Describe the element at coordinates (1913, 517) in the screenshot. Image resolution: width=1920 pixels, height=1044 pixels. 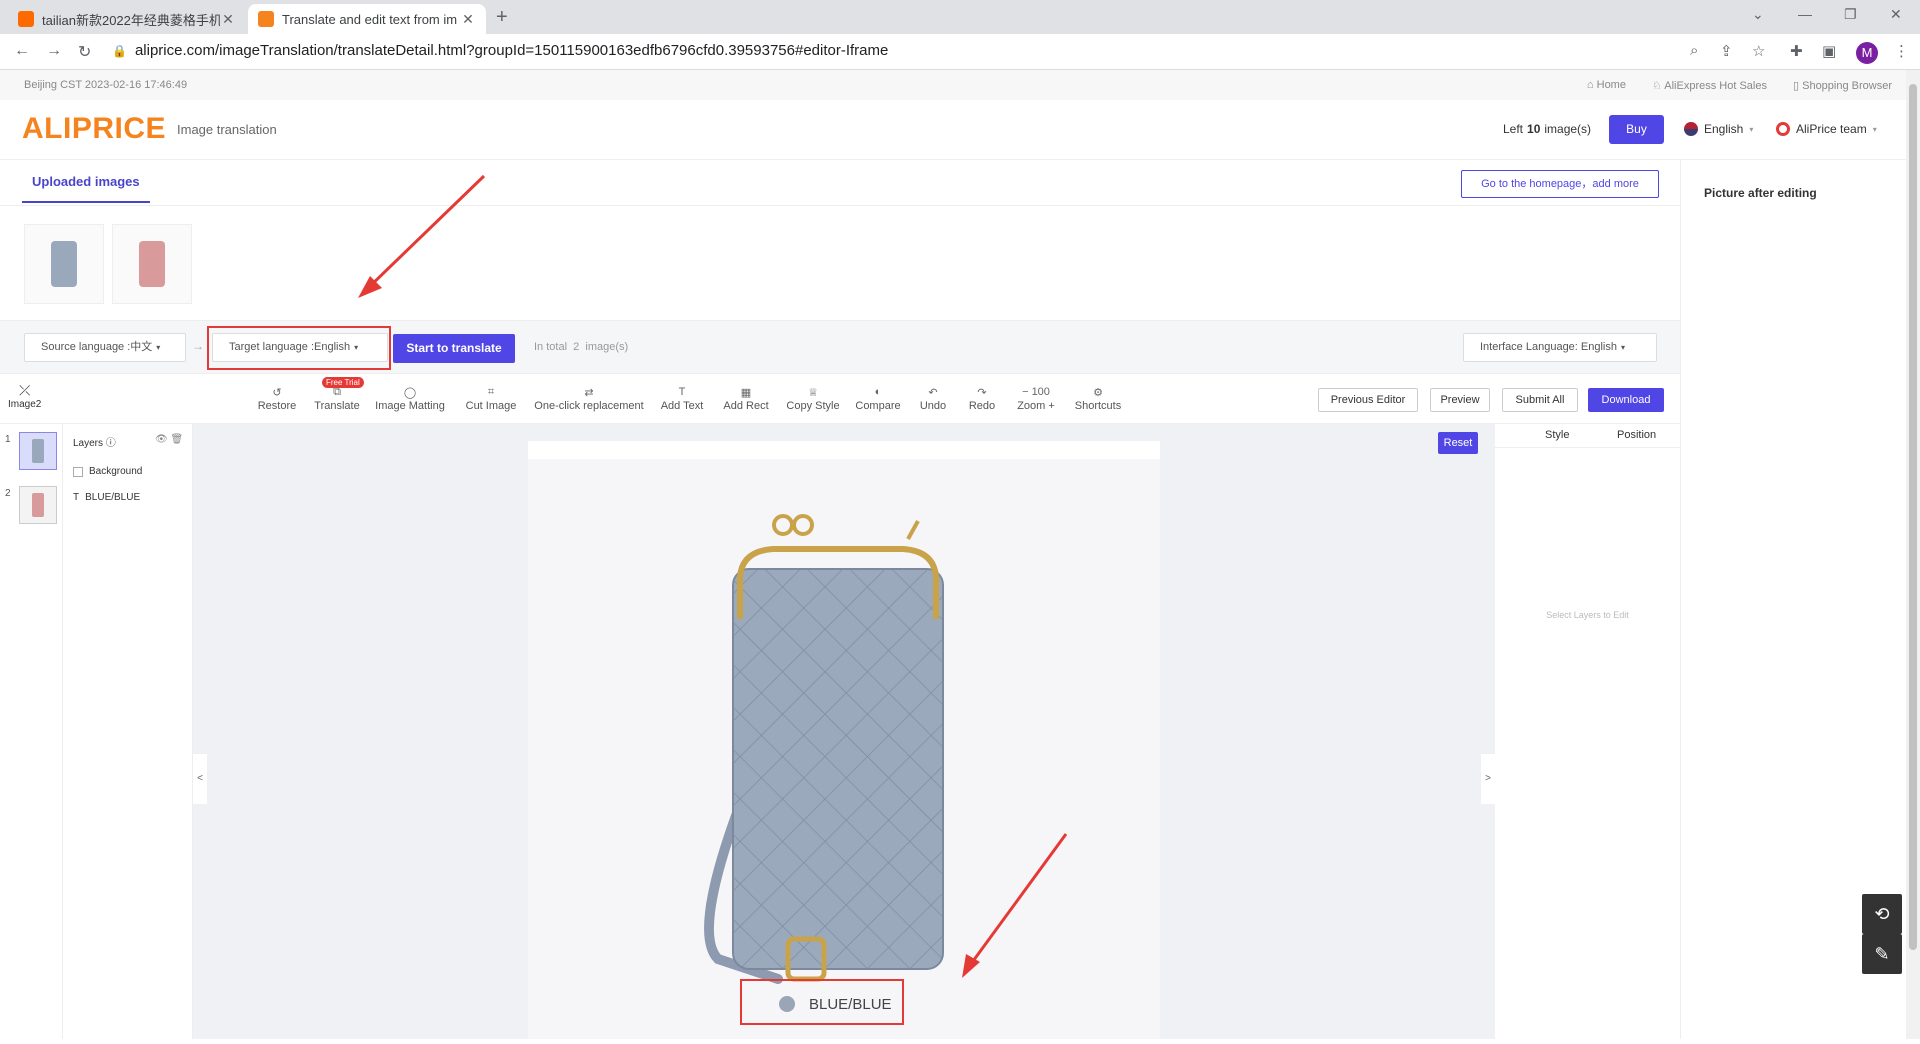
I see `scrollbar-thumb` at that location.